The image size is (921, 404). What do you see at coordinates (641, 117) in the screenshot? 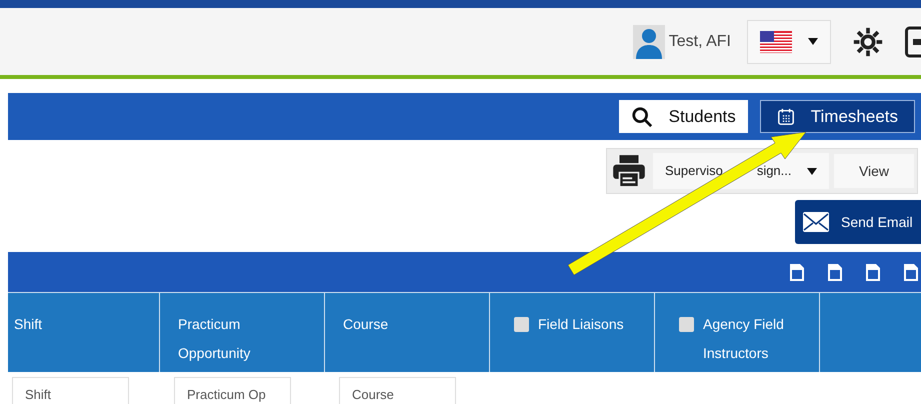
I see `search-icon` at bounding box center [641, 117].